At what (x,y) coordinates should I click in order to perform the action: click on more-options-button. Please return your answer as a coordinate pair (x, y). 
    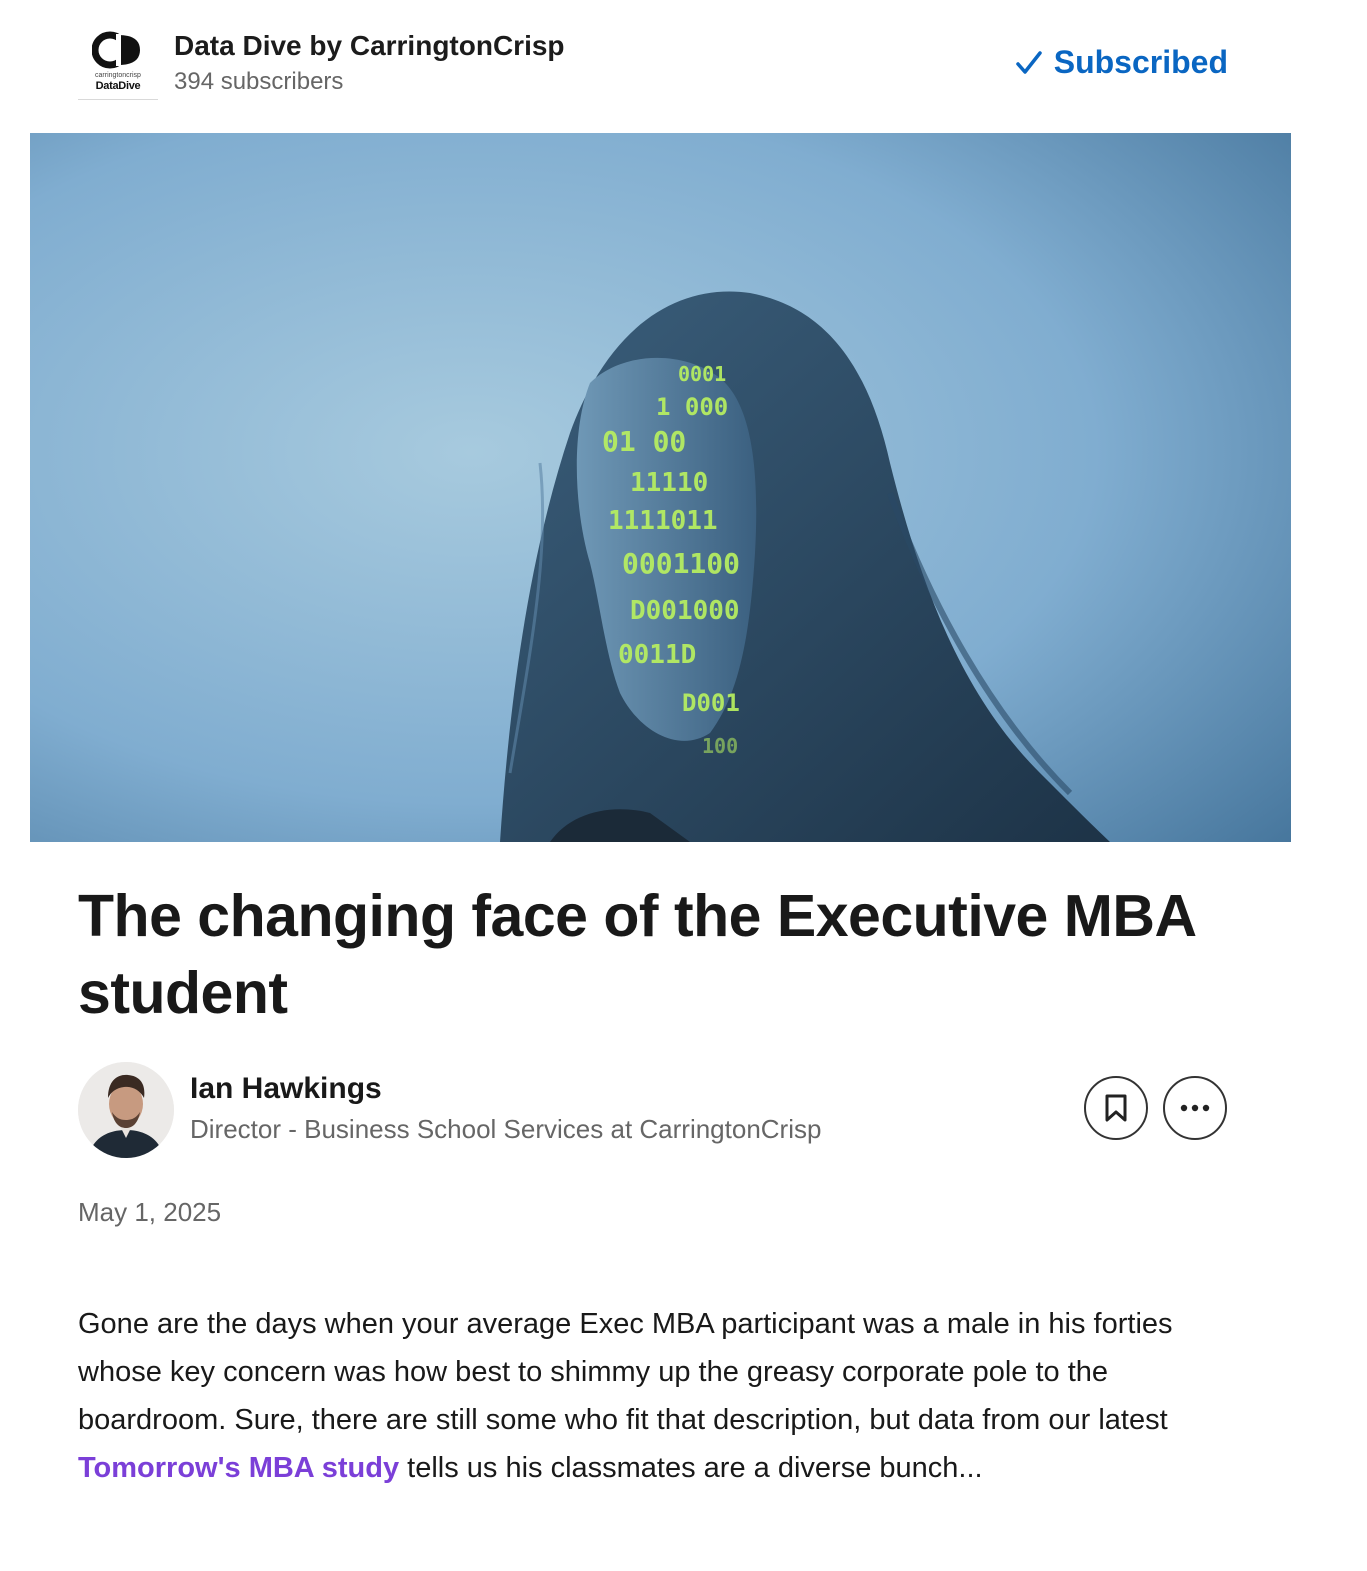
    Looking at the image, I should click on (1195, 1108).